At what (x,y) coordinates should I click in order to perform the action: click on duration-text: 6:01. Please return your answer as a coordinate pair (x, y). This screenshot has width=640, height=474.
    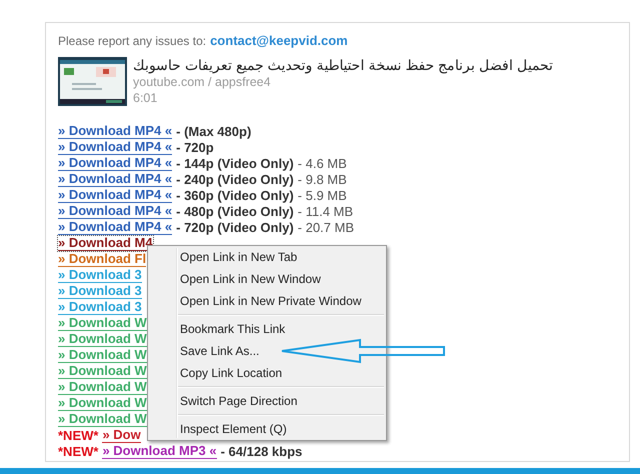
    Looking at the image, I should click on (145, 98).